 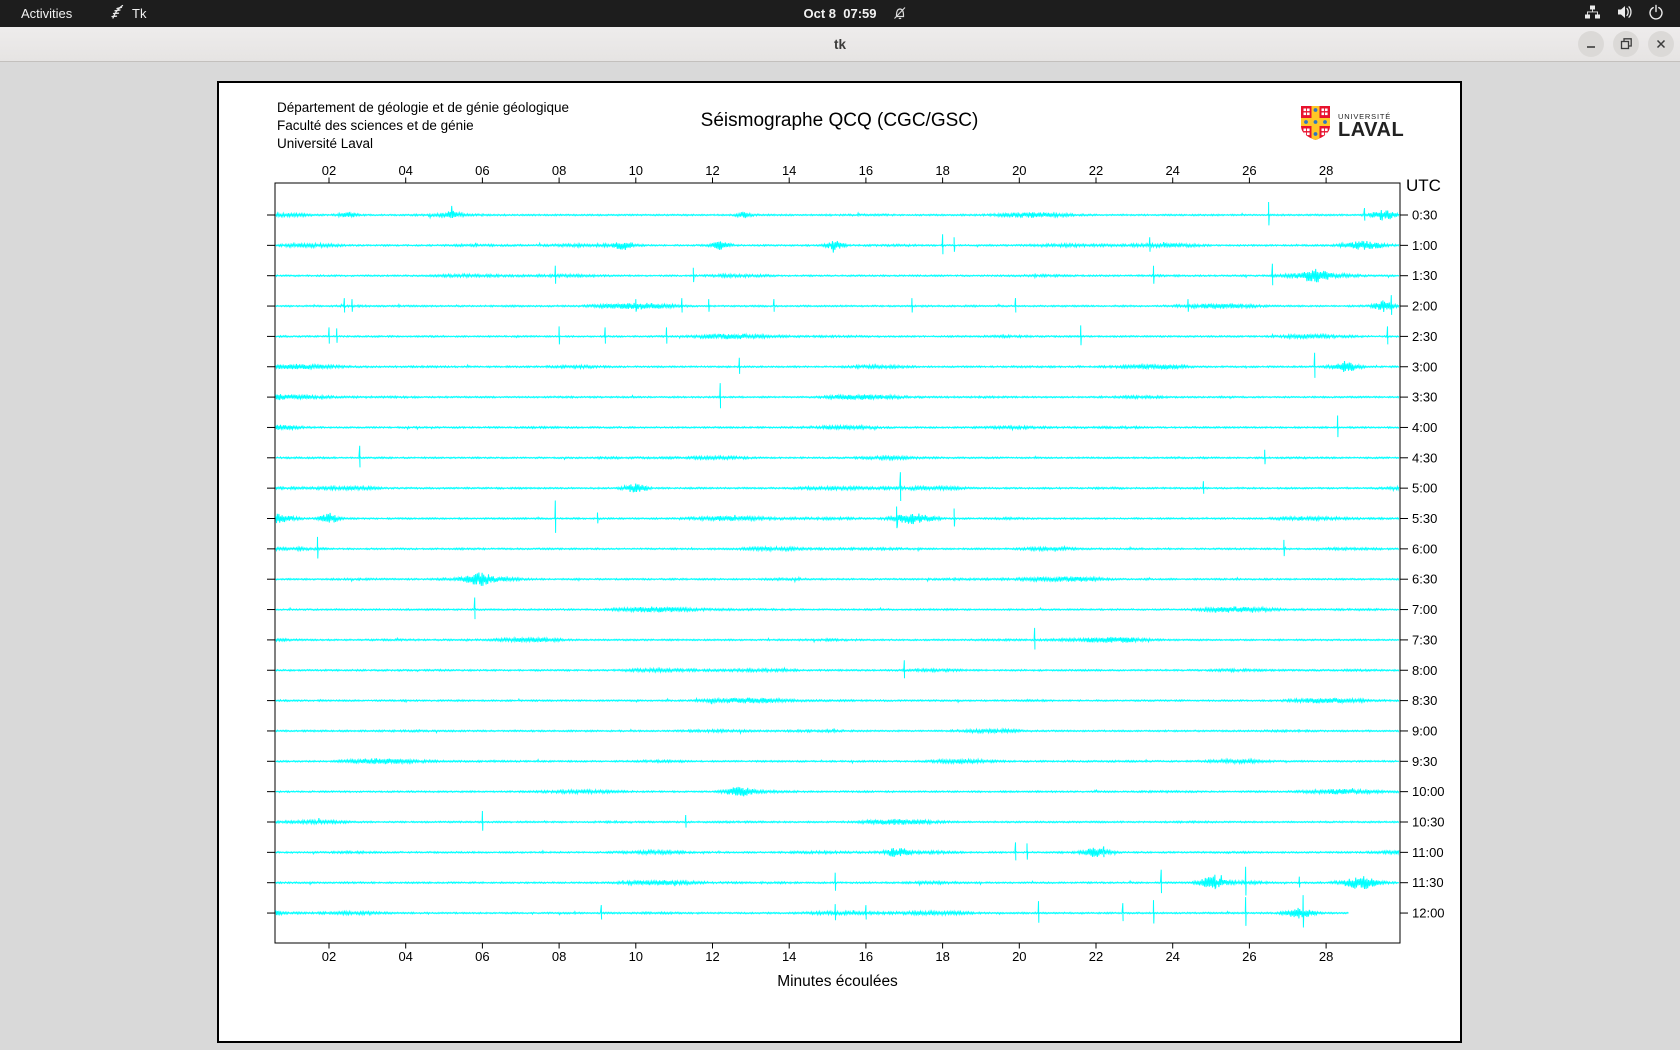 I want to click on utc-time-label: 9:00, so click(x=1424, y=730).